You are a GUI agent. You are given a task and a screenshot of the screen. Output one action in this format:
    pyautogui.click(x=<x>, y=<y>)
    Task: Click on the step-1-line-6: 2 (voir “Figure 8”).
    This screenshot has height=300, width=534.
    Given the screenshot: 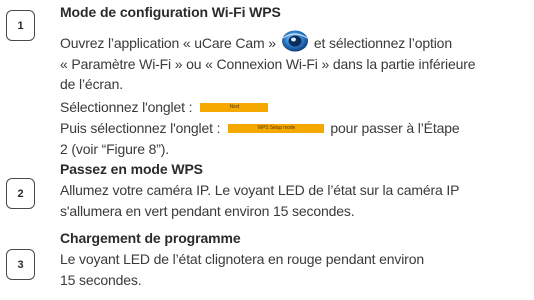 What is the action you would take?
    pyautogui.click(x=115, y=149)
    